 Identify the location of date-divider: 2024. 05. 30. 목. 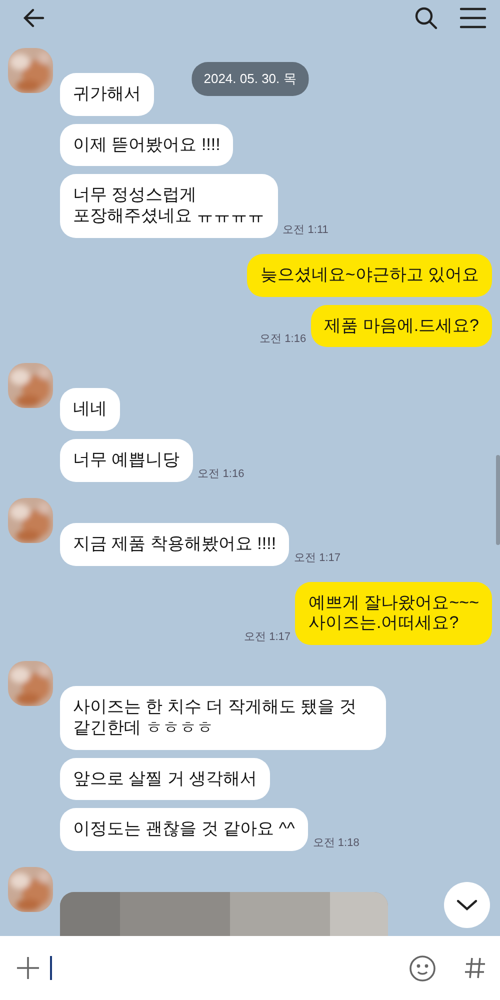
(250, 79).